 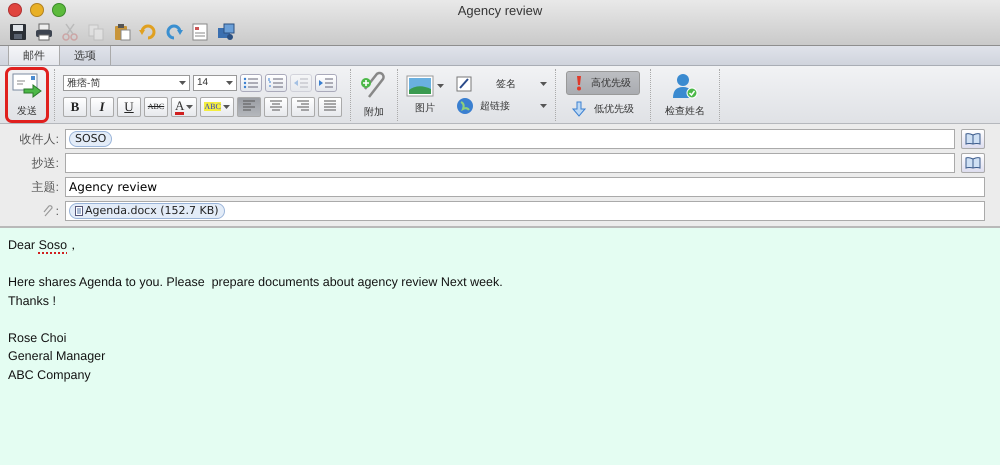 What do you see at coordinates (200, 32) in the screenshot?
I see `form-icon` at bounding box center [200, 32].